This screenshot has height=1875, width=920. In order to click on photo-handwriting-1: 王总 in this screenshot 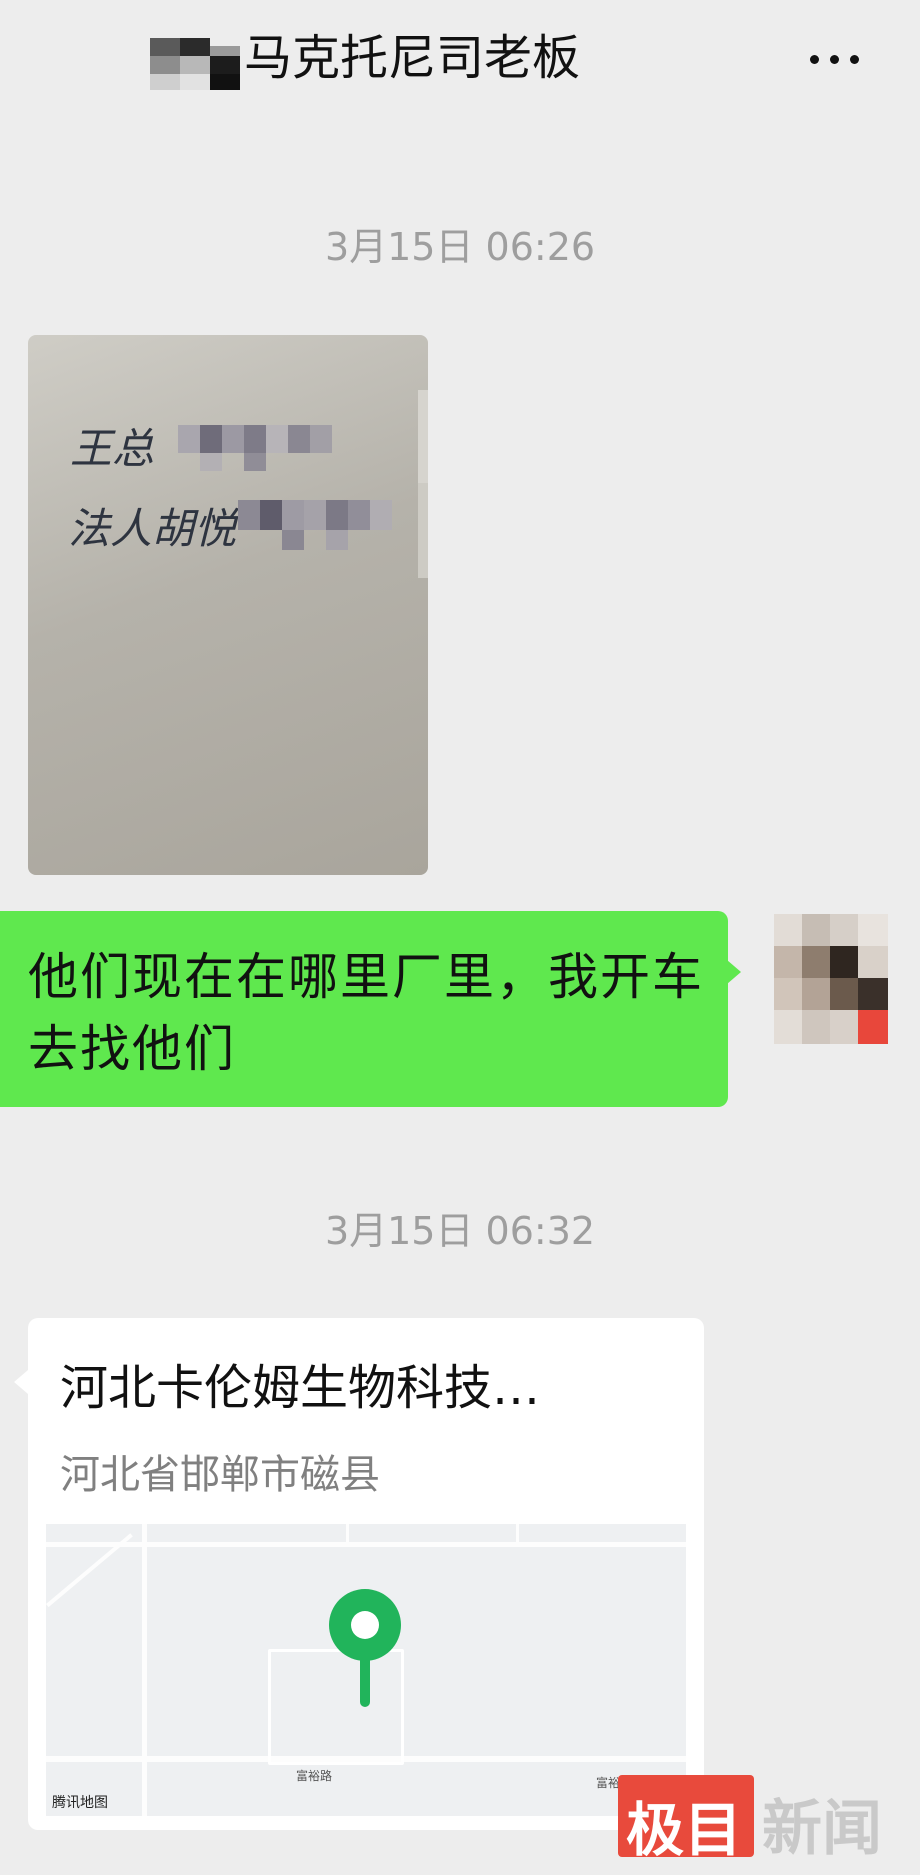, I will do `click(112, 448)`.